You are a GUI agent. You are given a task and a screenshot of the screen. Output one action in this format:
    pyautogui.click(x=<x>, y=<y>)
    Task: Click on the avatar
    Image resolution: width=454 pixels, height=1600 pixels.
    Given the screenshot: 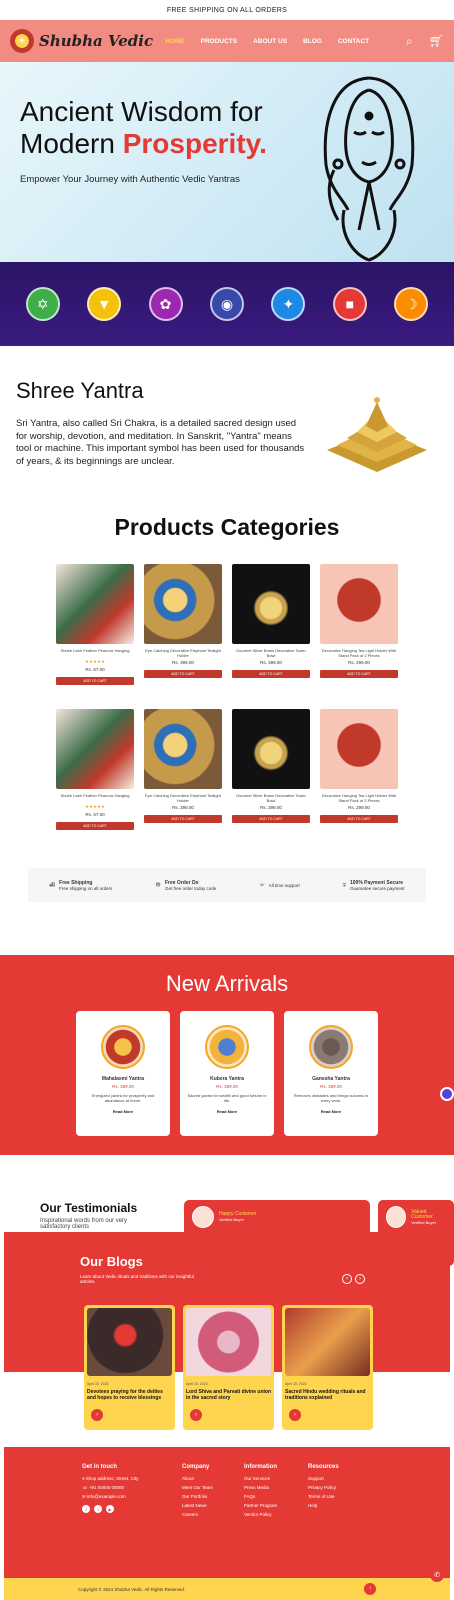 What is the action you would take?
    pyautogui.click(x=203, y=1217)
    